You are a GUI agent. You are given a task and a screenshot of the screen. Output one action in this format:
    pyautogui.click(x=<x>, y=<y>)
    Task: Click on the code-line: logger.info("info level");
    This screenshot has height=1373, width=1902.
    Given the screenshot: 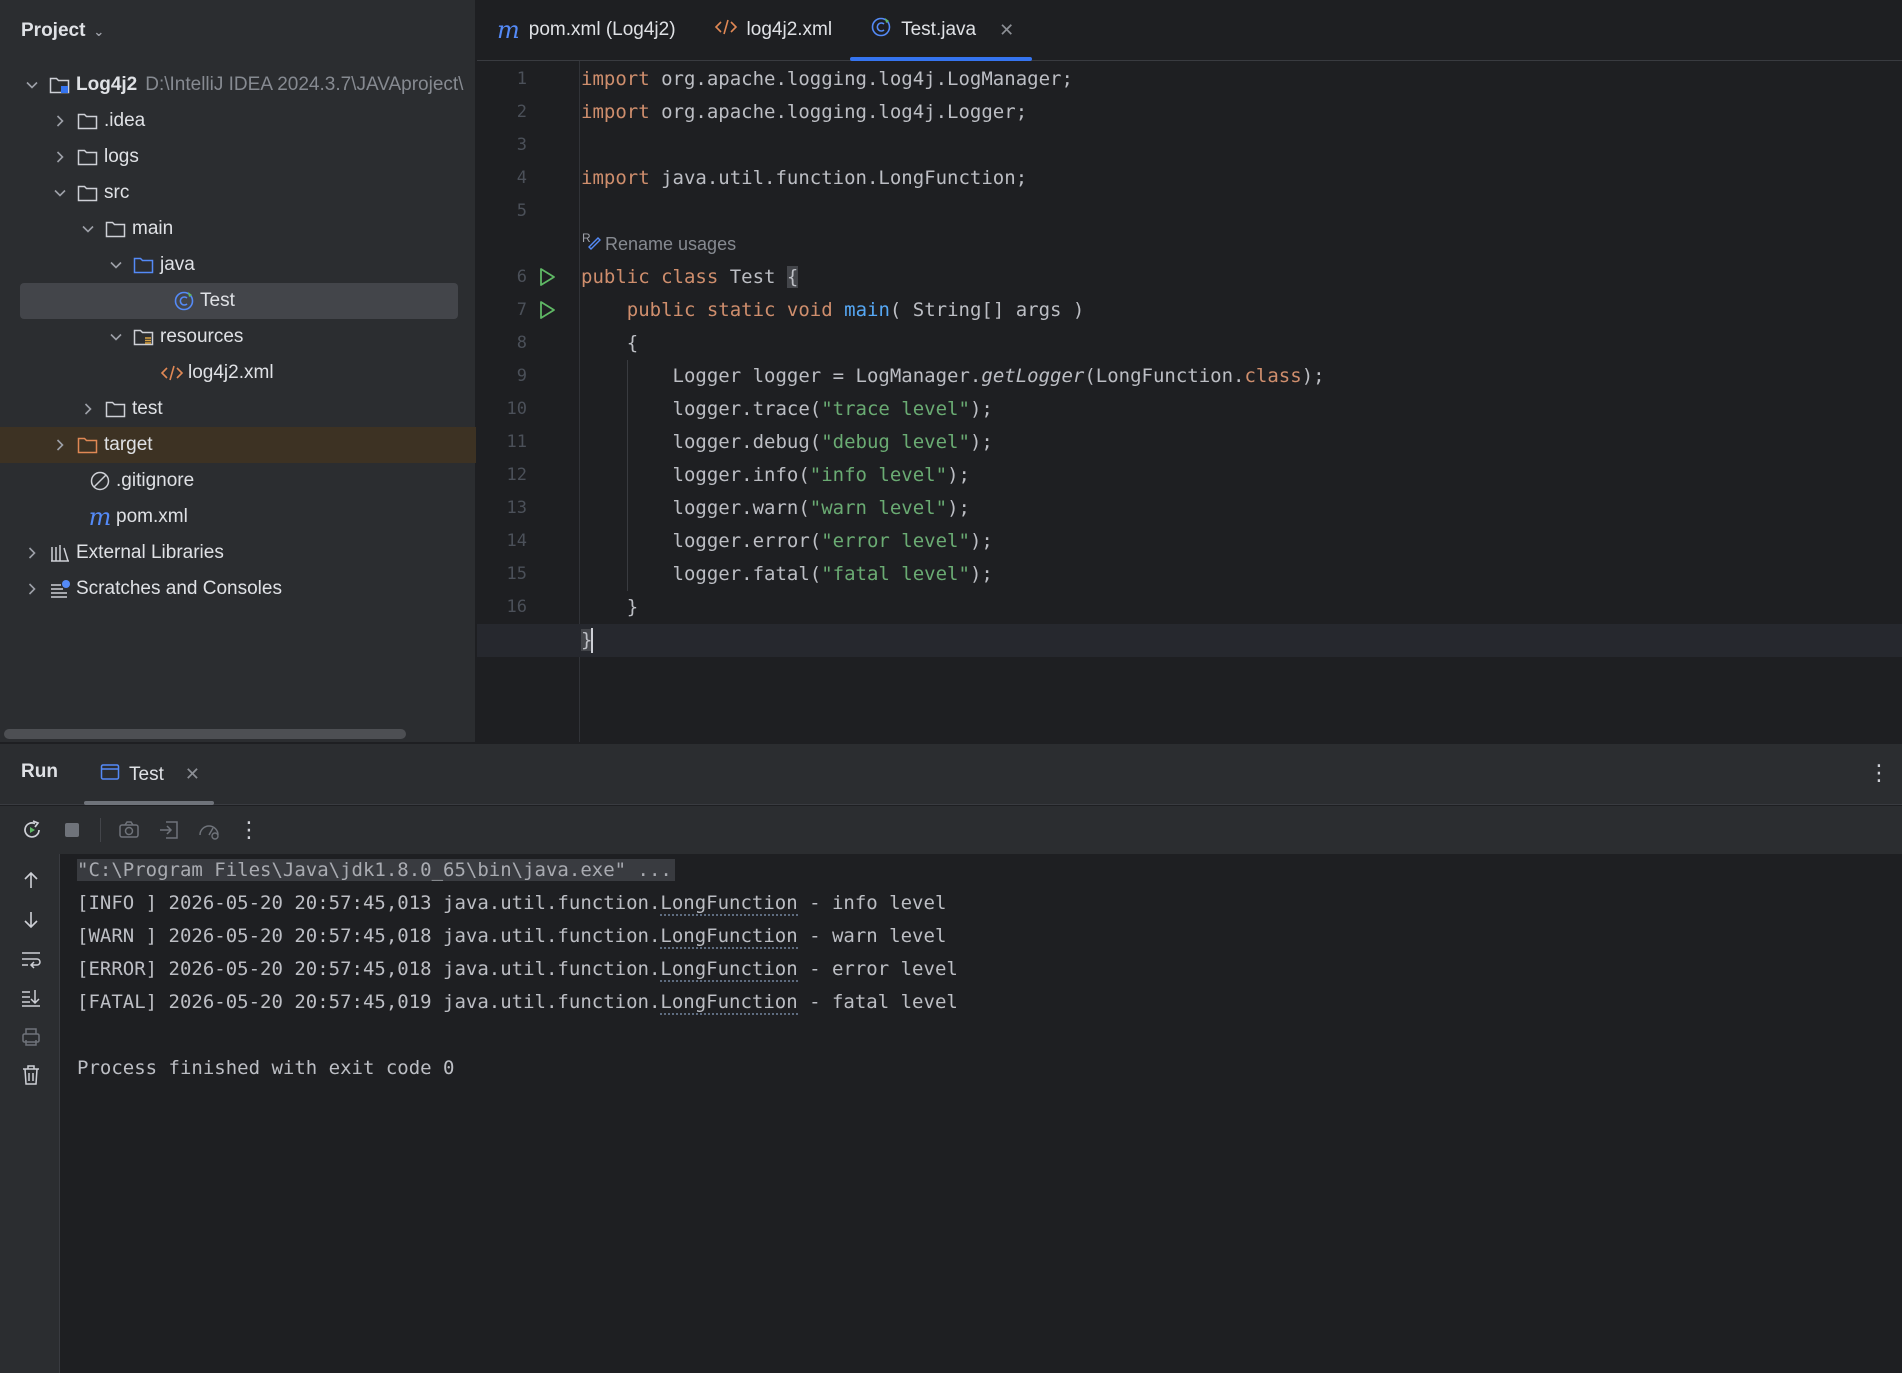 What is the action you would take?
    pyautogui.click(x=1241, y=475)
    